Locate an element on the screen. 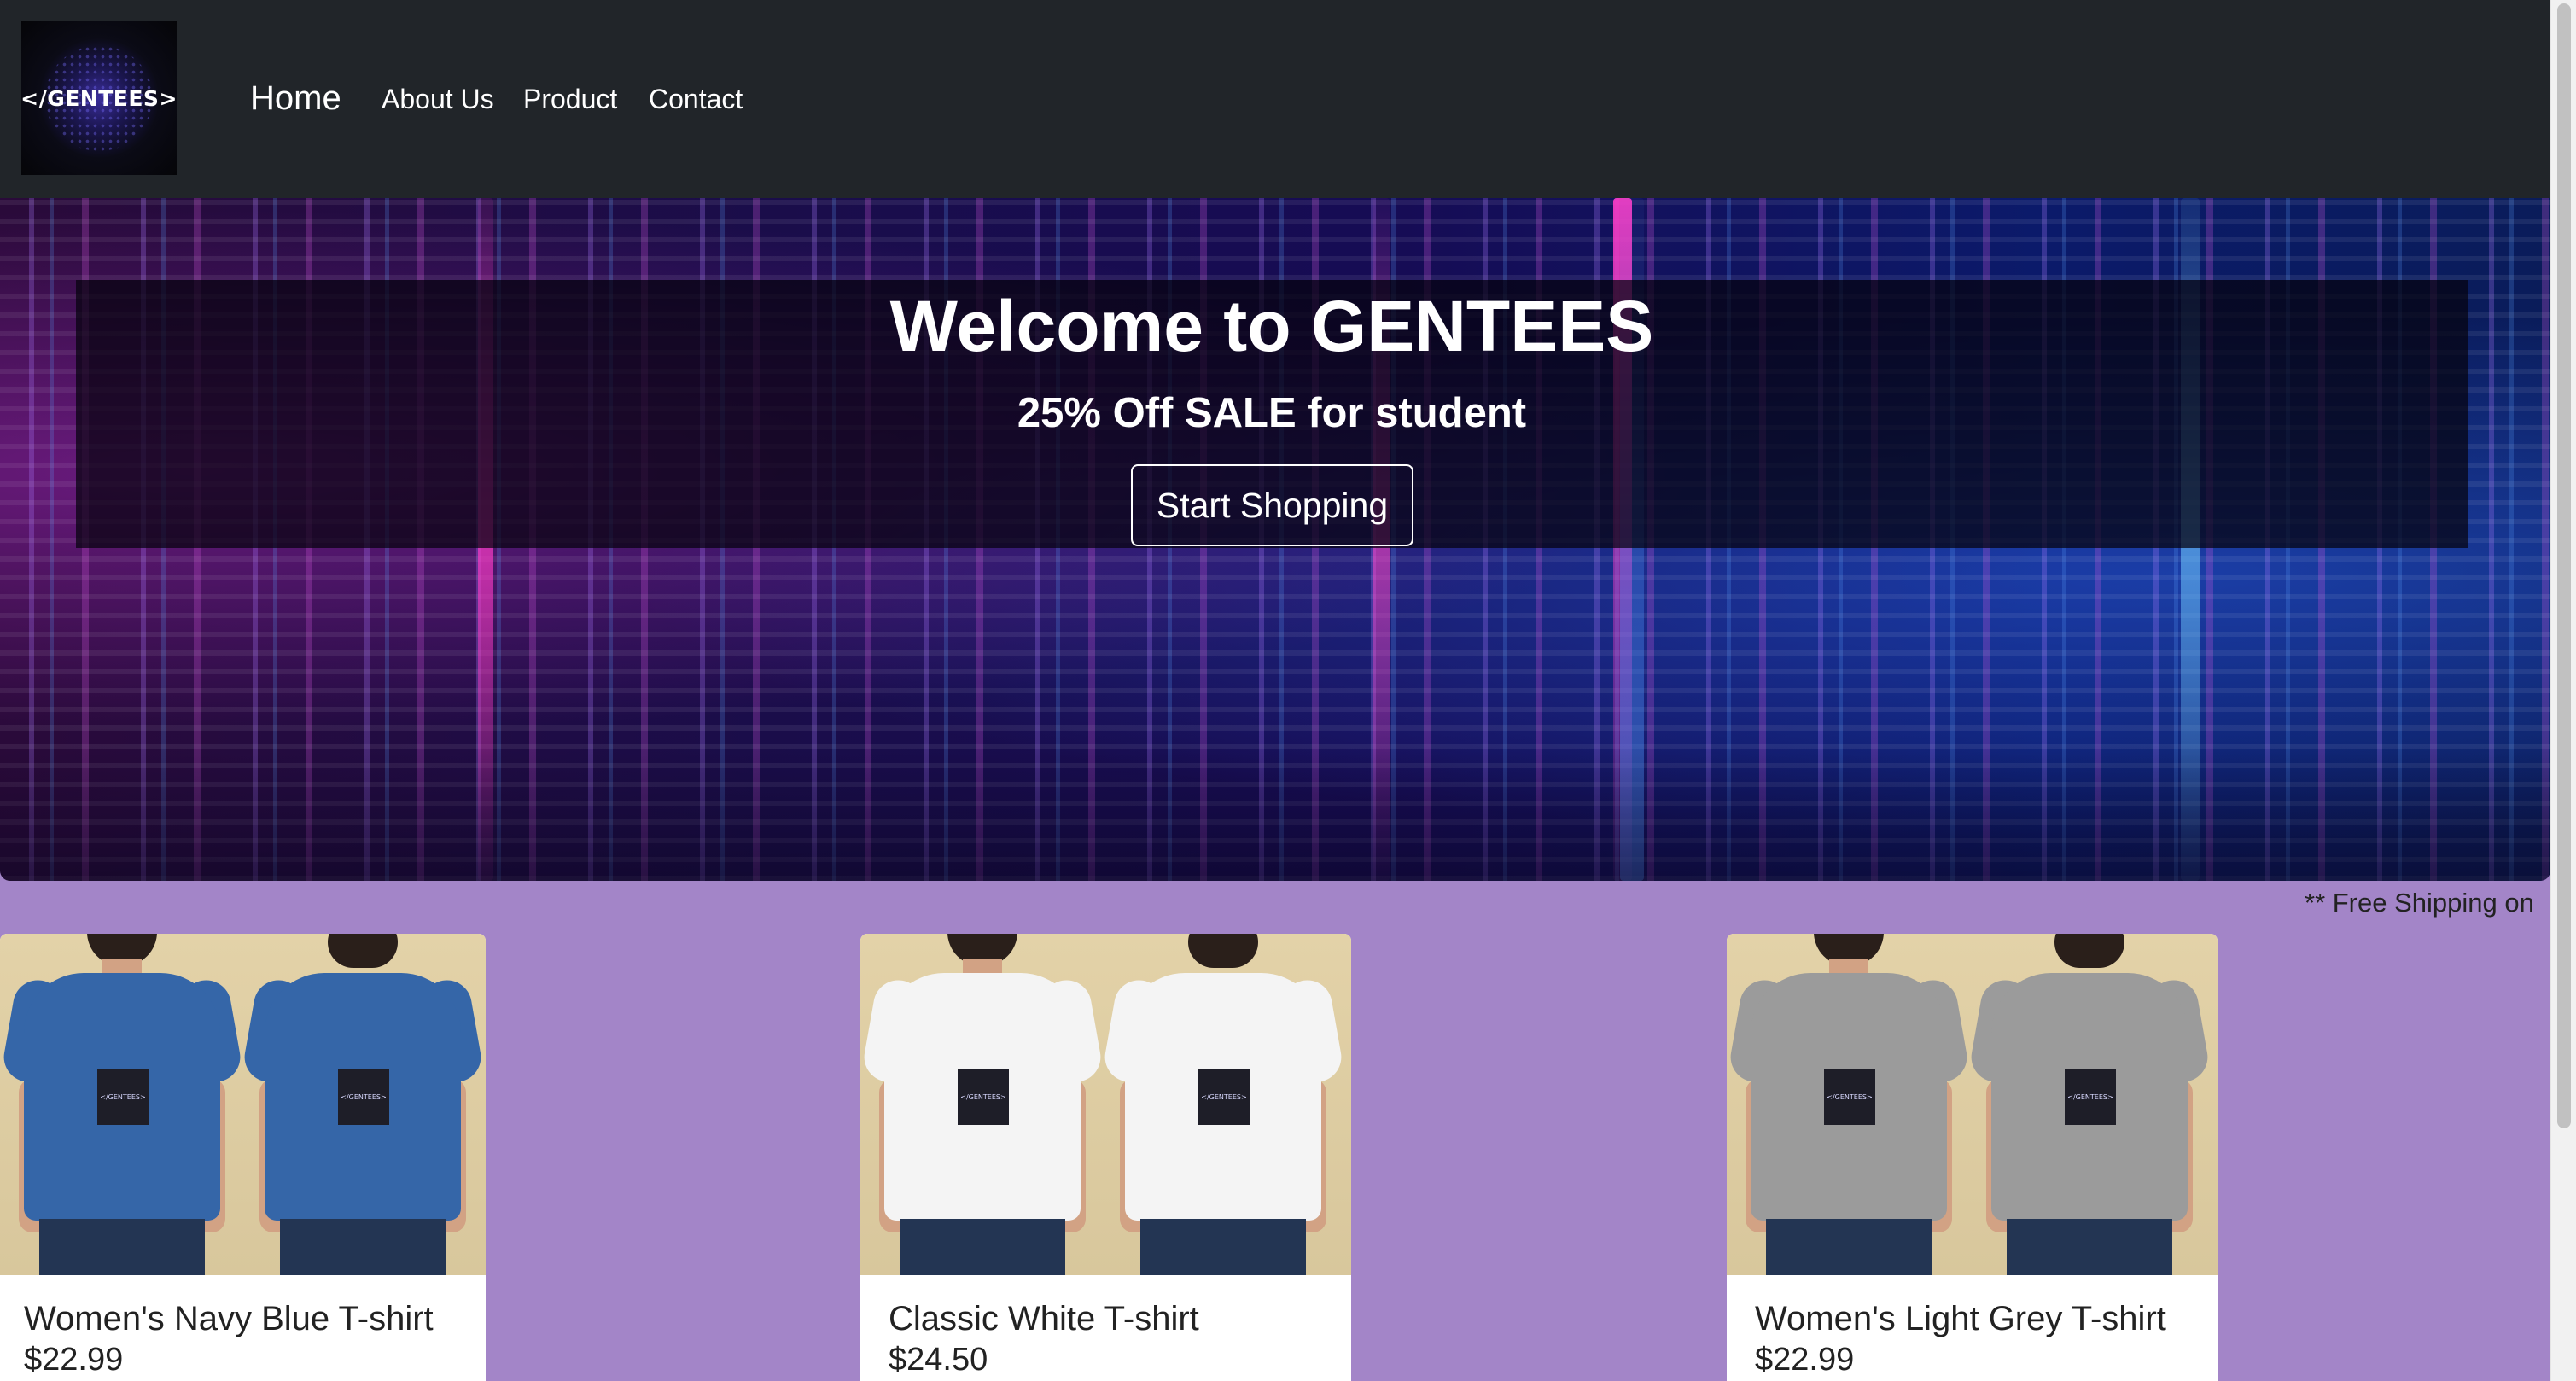 This screenshot has width=2576, height=1381. product-card-body: Women's Navy Blue T-shirt $22.99 is located at coordinates (243, 1328).